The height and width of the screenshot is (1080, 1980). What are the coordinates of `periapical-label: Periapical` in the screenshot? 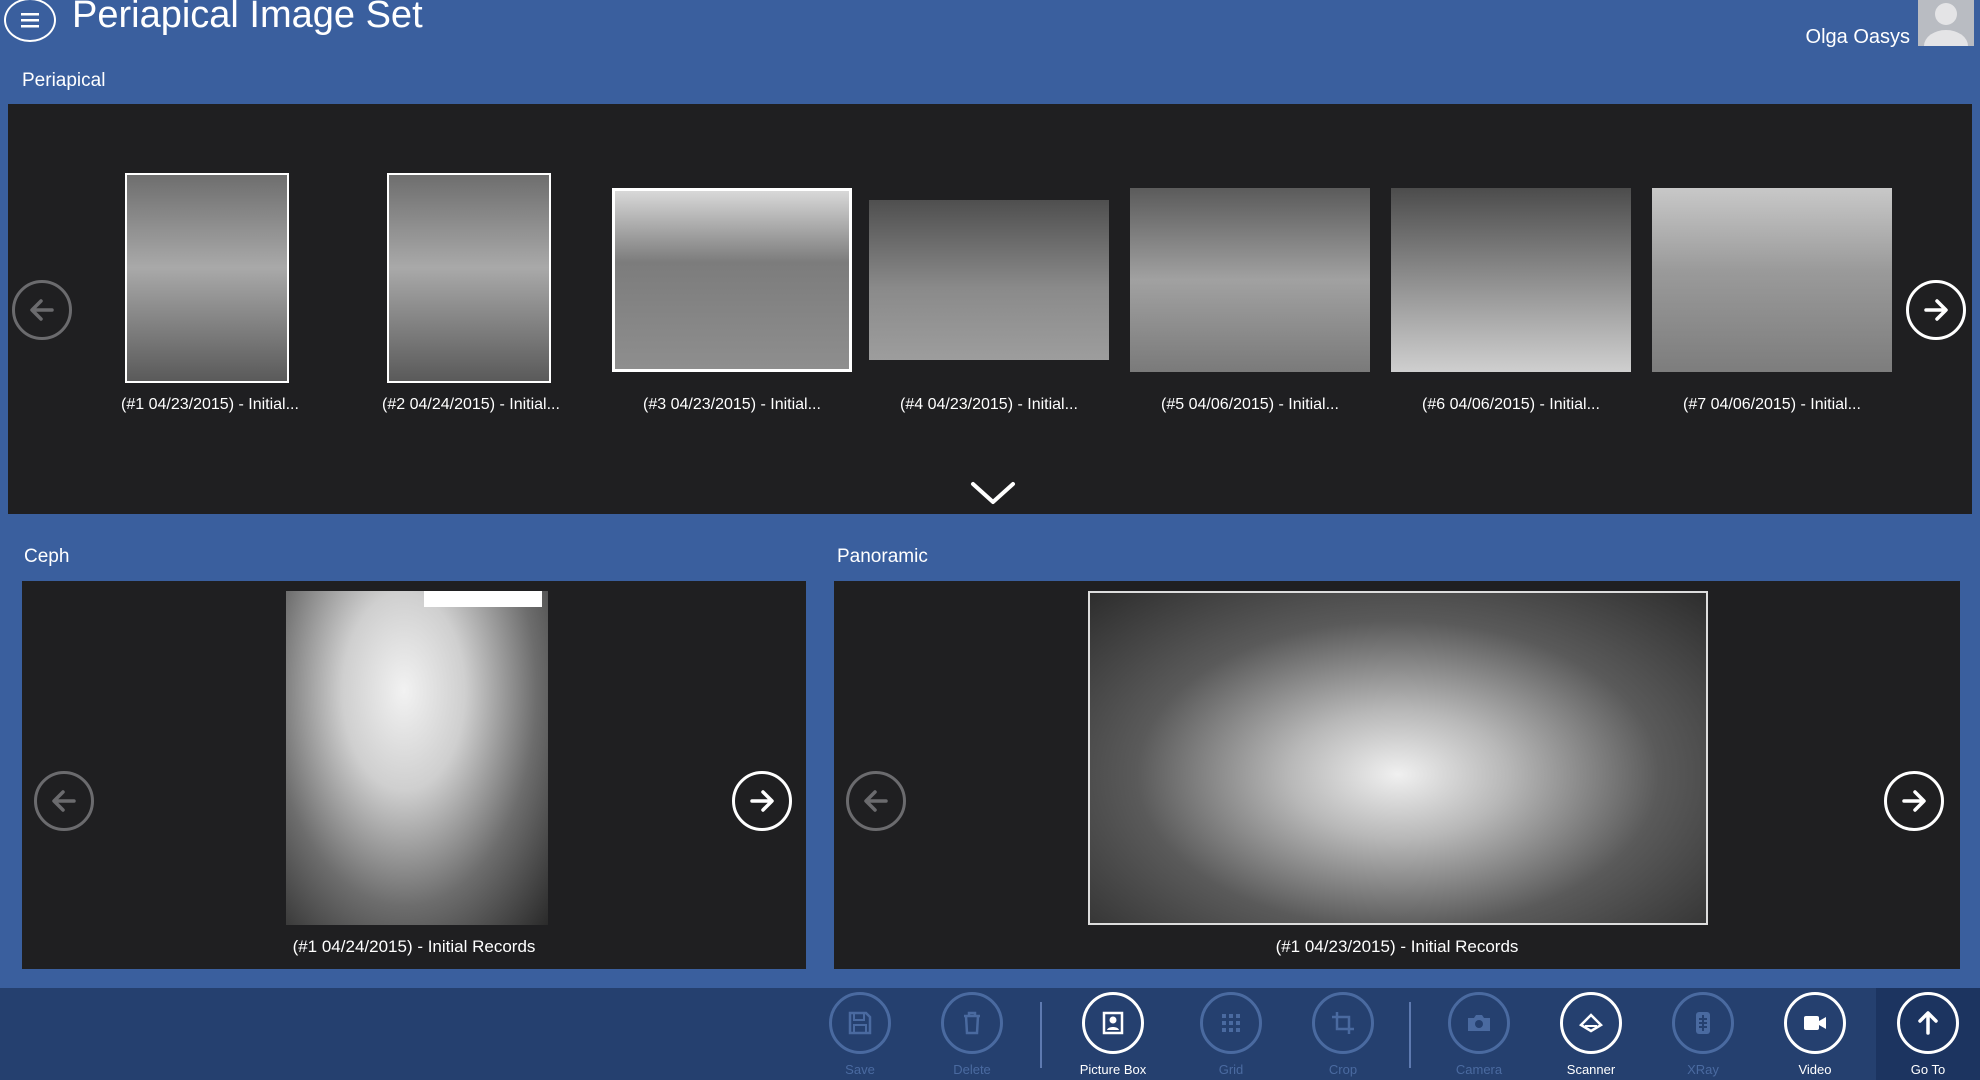 It's located at (64, 80).